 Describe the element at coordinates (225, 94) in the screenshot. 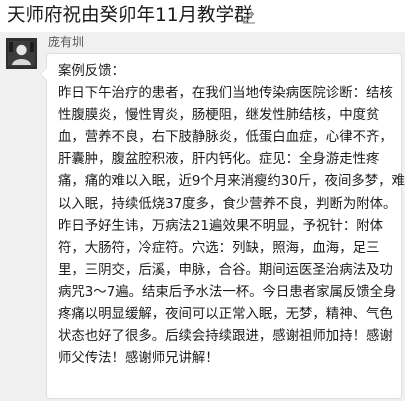

I see `message-line: 昨日下午治疗的患者，在我们当地传染病医院诊断：结核` at that location.